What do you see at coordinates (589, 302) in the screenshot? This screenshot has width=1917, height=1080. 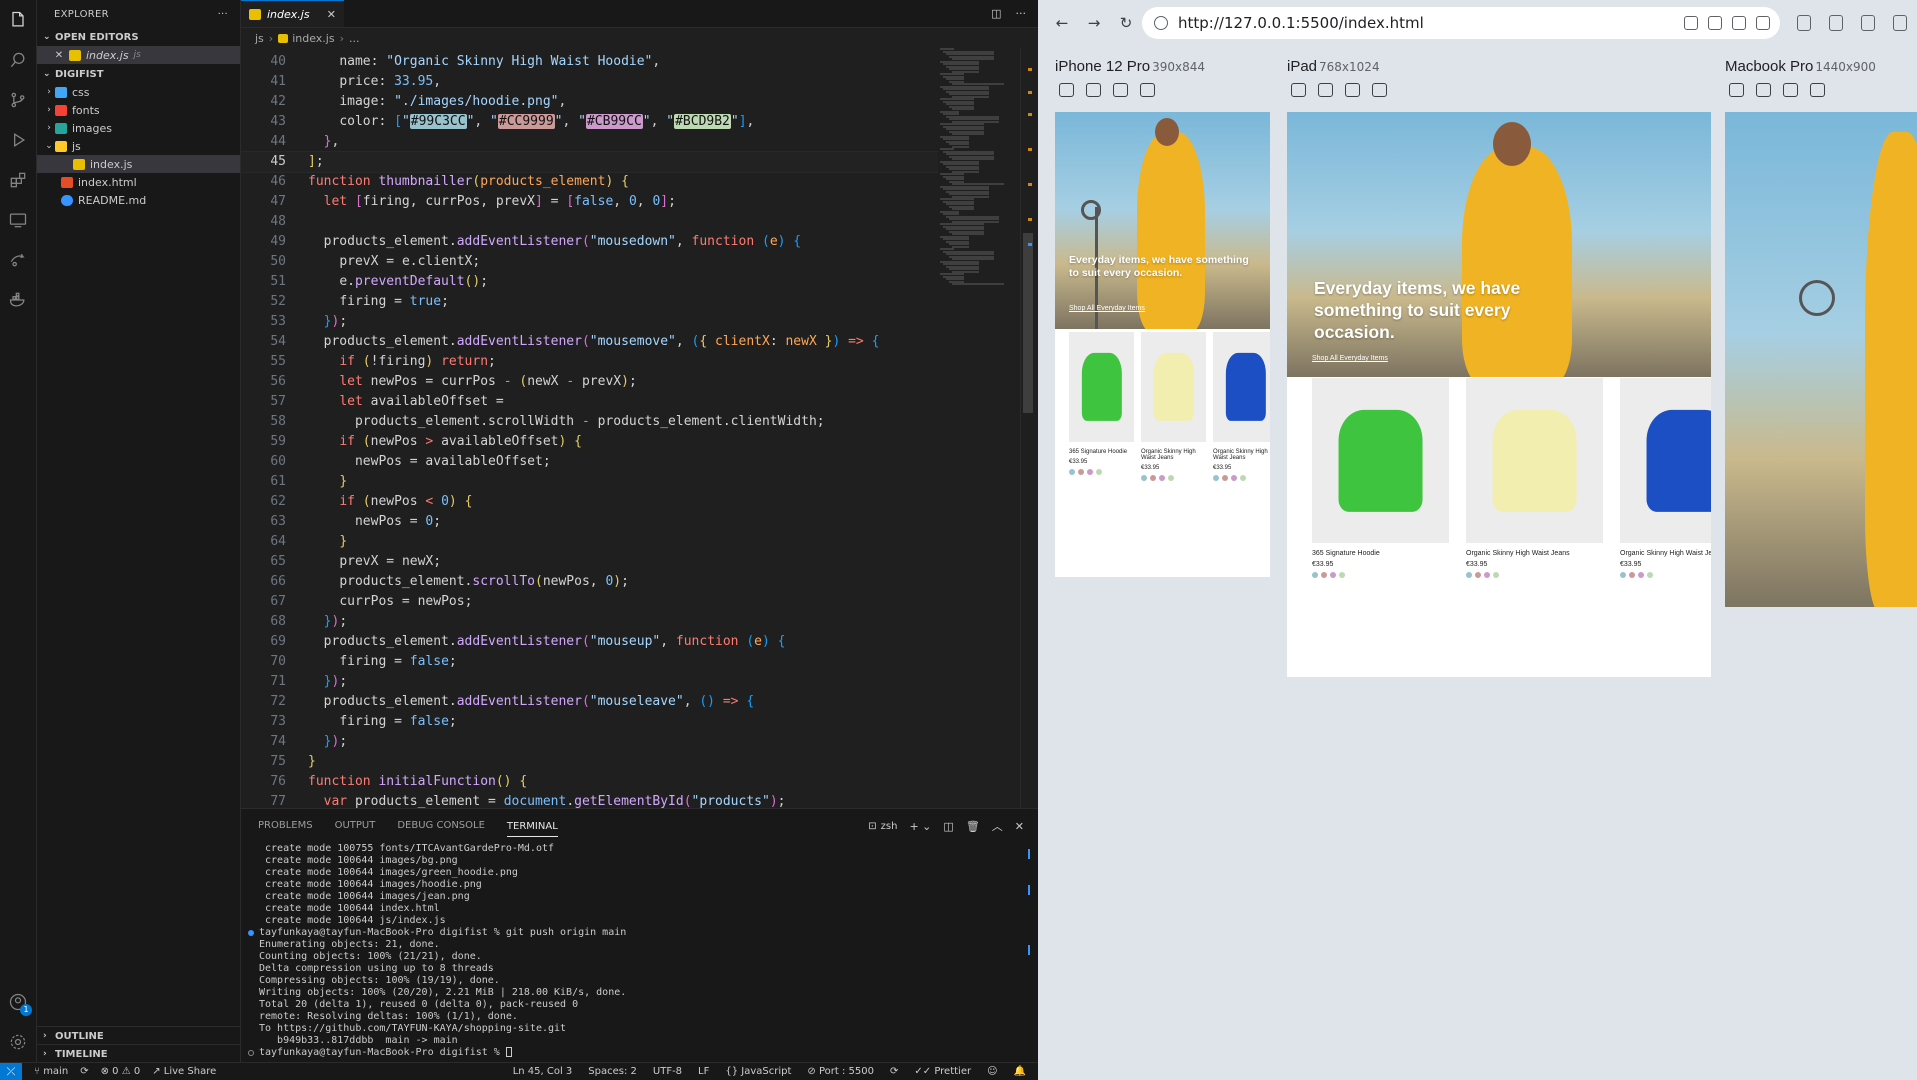 I see `code-line: 52 firing = true;` at bounding box center [589, 302].